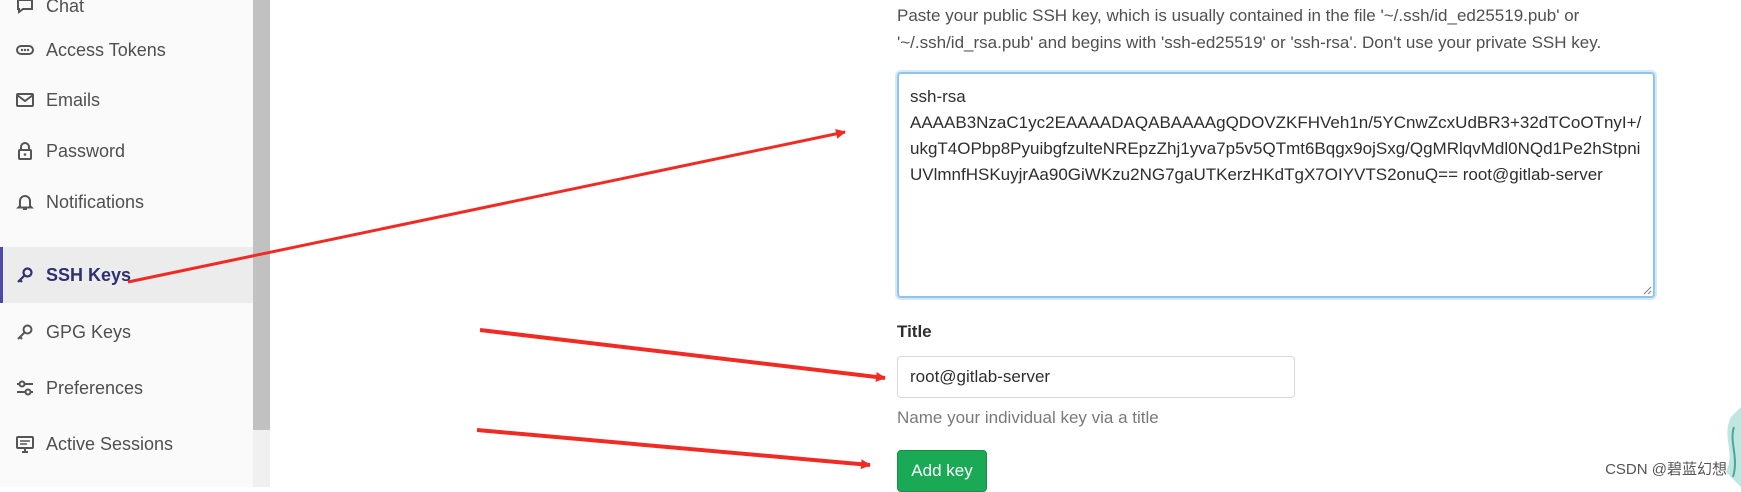 The height and width of the screenshot is (492, 1741). What do you see at coordinates (110, 443) in the screenshot?
I see `sidebar-item-label: Active Sessions` at bounding box center [110, 443].